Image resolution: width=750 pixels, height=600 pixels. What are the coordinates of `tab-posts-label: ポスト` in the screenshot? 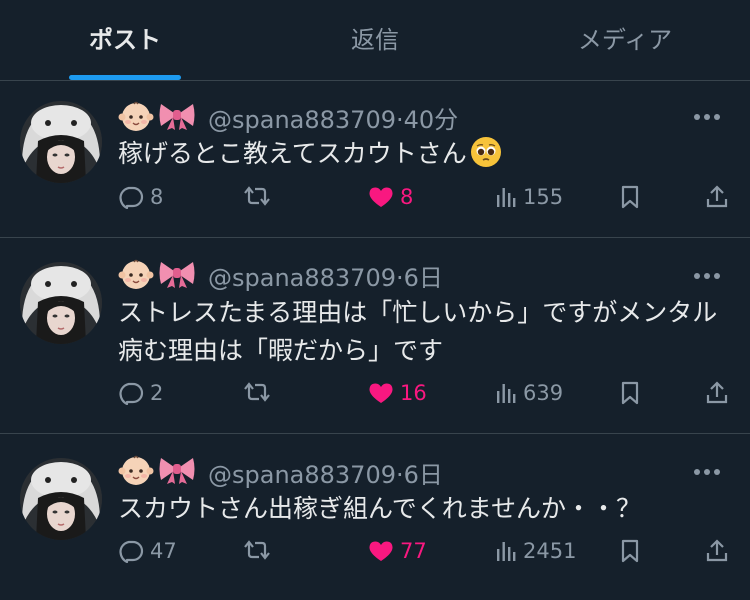 It's located at (125, 39).